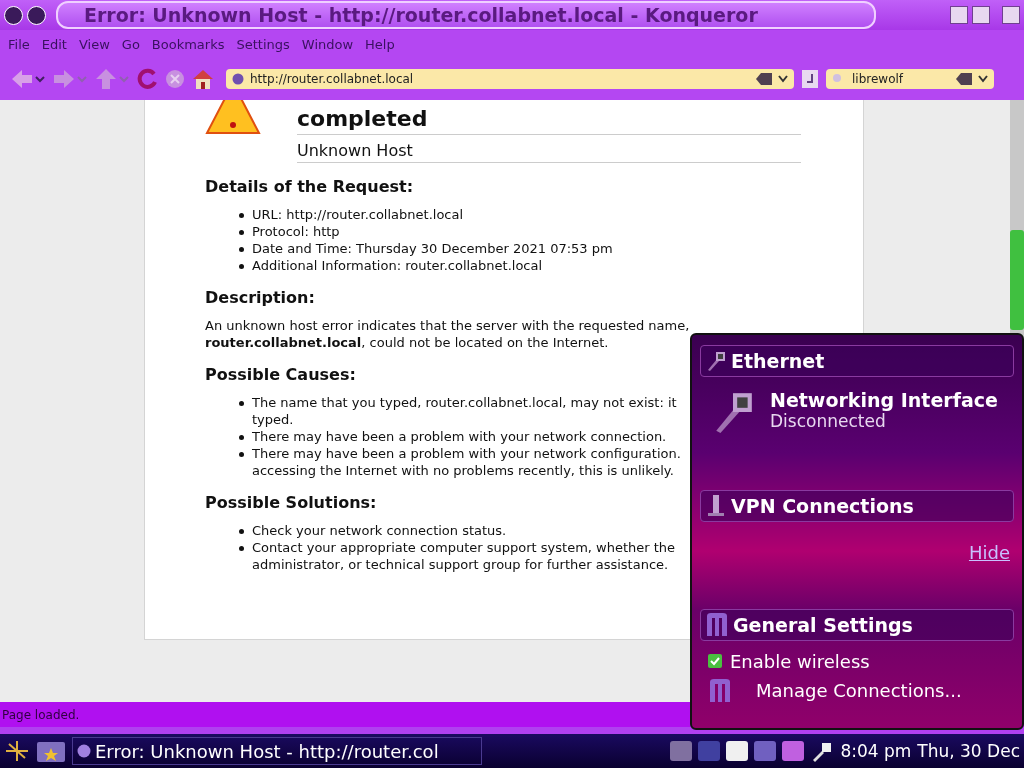  Describe the element at coordinates (41, 714) in the screenshot. I see `status-text: Page loaded.` at that location.